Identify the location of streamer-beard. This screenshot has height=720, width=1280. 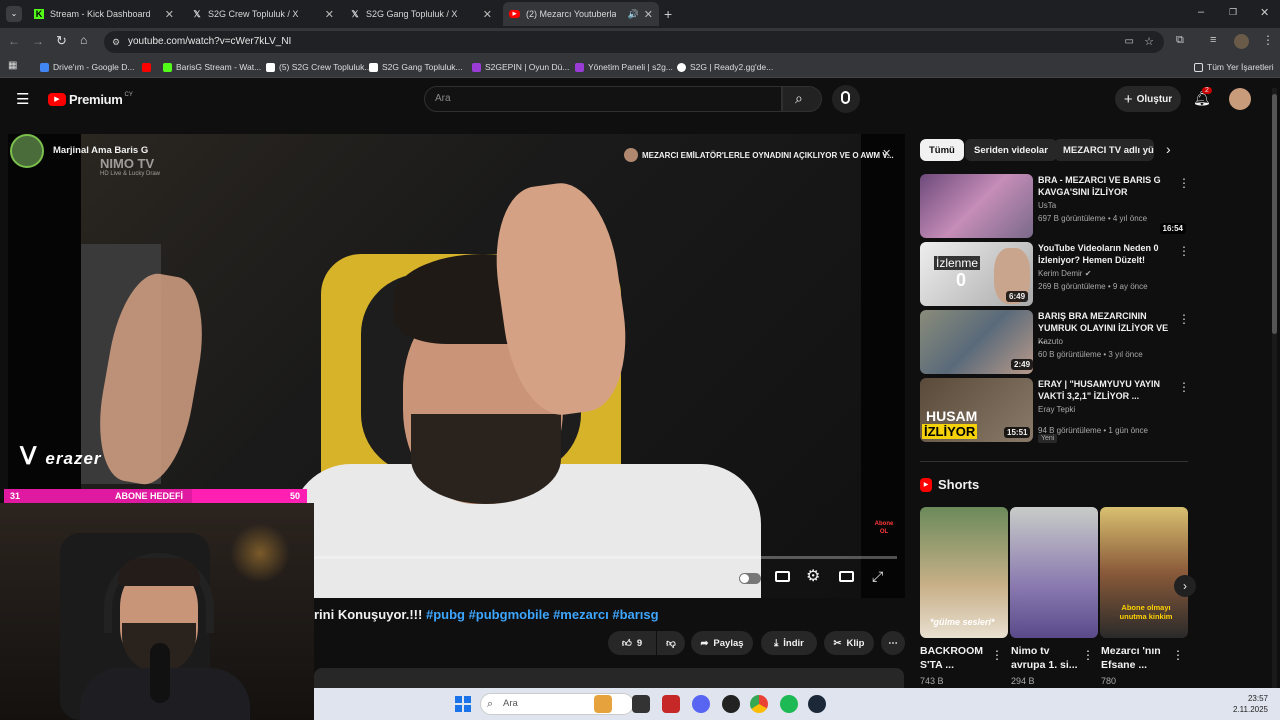
(486, 459).